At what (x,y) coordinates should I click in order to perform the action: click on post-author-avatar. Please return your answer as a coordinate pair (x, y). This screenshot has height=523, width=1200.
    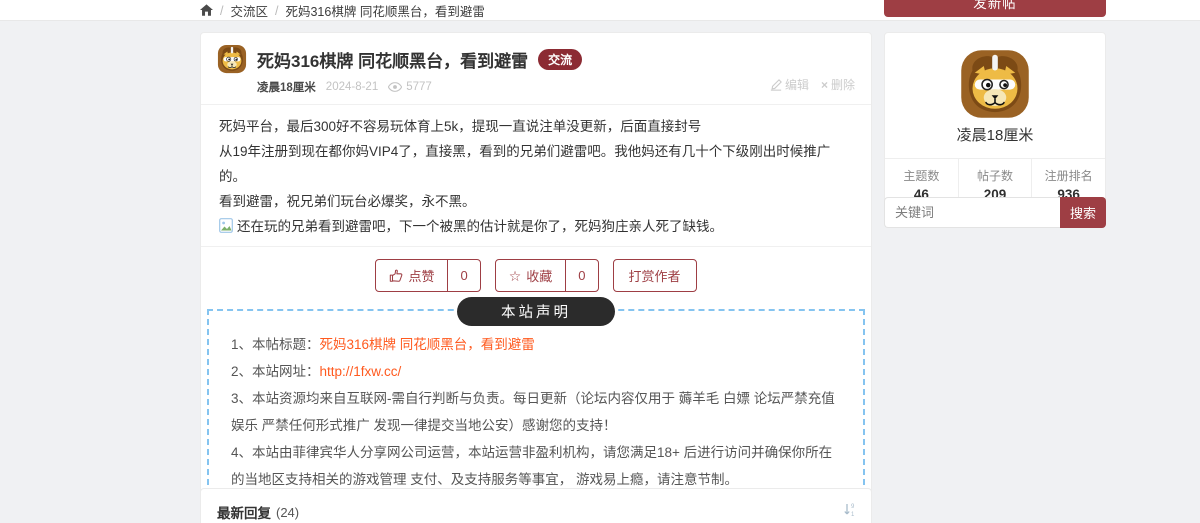
    Looking at the image, I should click on (232, 59).